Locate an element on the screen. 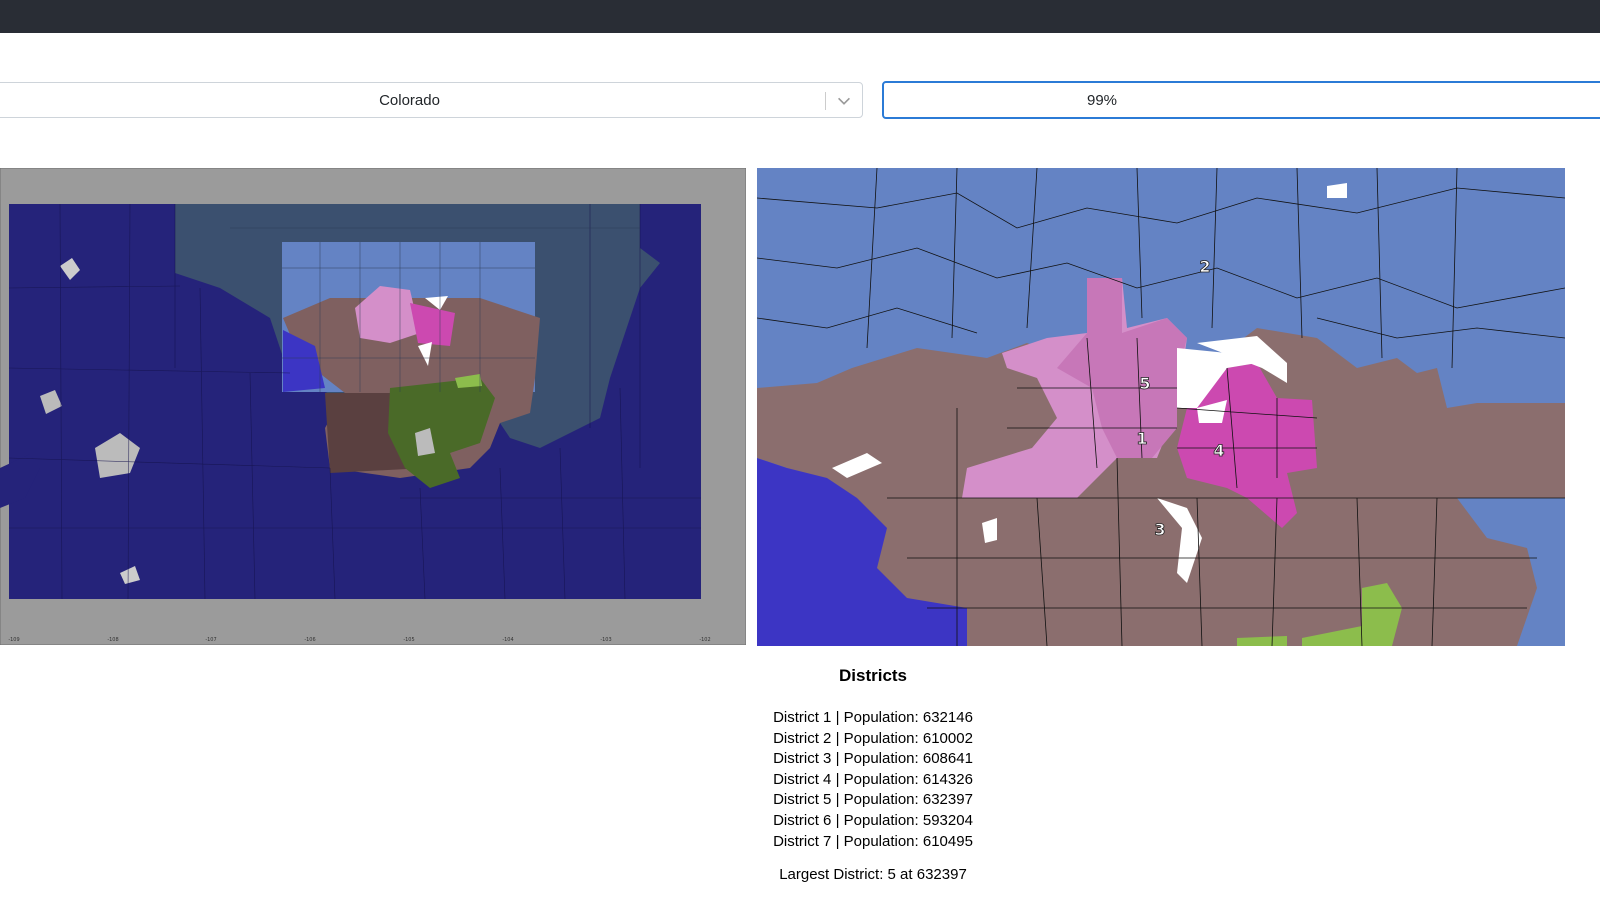  select-separator is located at coordinates (825, 101).